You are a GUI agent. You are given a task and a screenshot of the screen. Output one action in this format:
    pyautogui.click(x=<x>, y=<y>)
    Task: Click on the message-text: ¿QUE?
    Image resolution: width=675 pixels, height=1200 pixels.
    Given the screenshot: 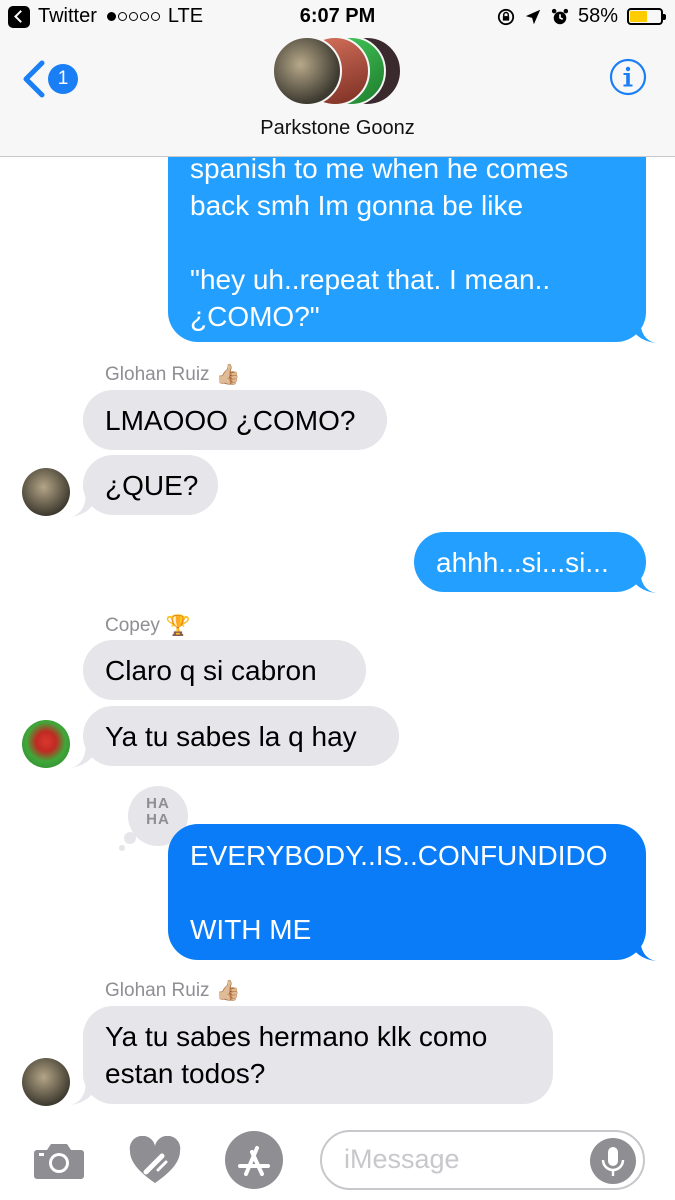 What is the action you would take?
    pyautogui.click(x=152, y=485)
    